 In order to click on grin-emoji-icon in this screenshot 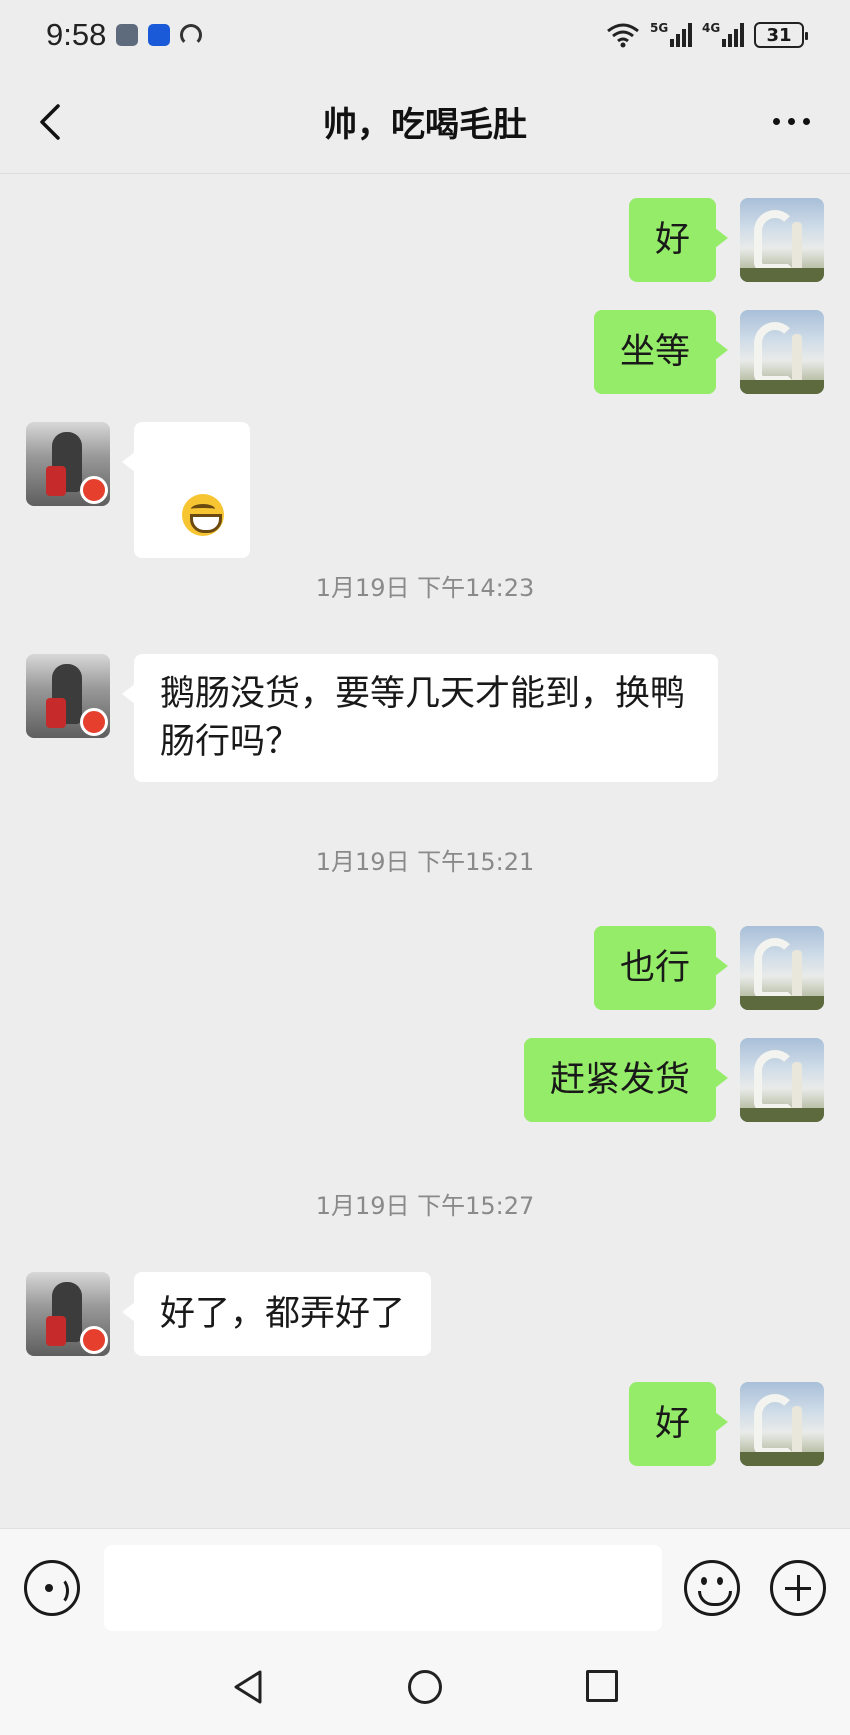, I will do `click(203, 515)`.